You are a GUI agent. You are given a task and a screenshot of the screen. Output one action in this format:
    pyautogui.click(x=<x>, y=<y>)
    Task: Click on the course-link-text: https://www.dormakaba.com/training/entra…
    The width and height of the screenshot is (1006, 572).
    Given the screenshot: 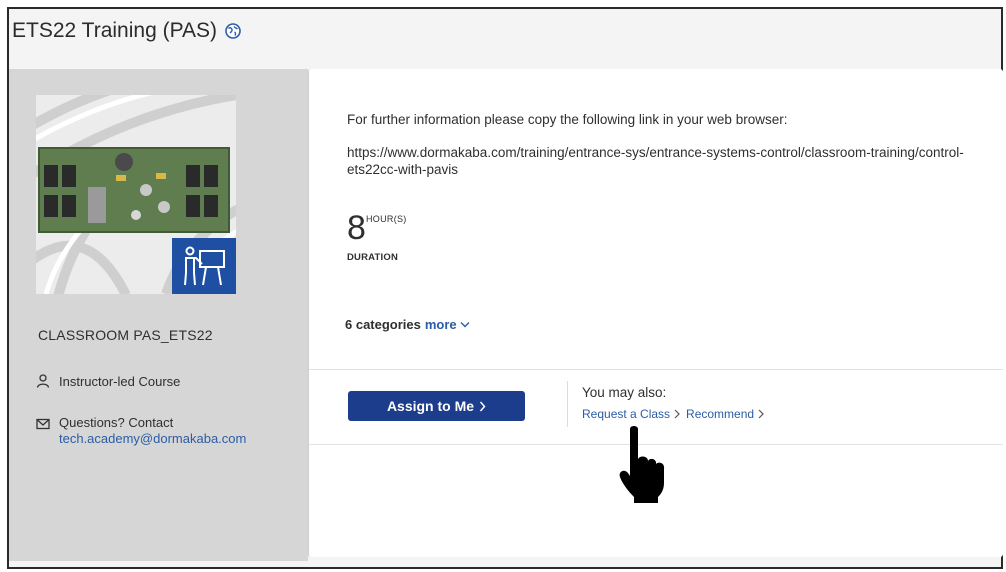 What is the action you would take?
    pyautogui.click(x=655, y=161)
    